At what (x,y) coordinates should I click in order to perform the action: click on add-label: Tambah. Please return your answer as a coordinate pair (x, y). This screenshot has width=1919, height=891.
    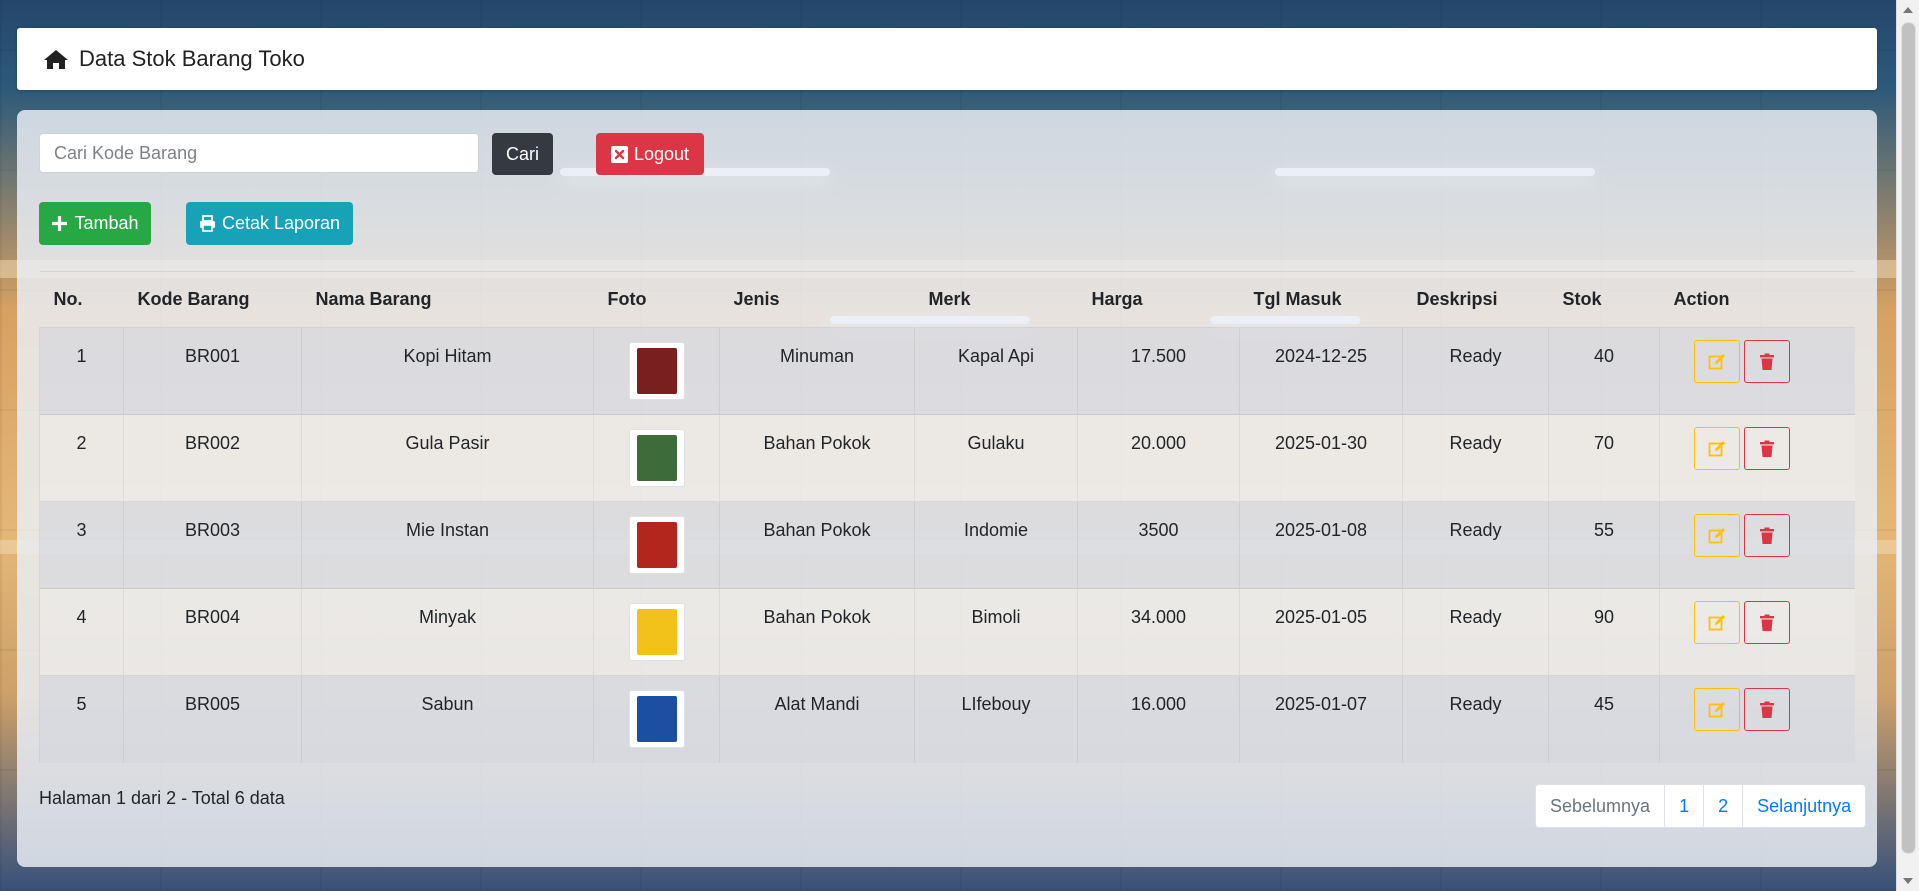
    Looking at the image, I should click on (106, 223).